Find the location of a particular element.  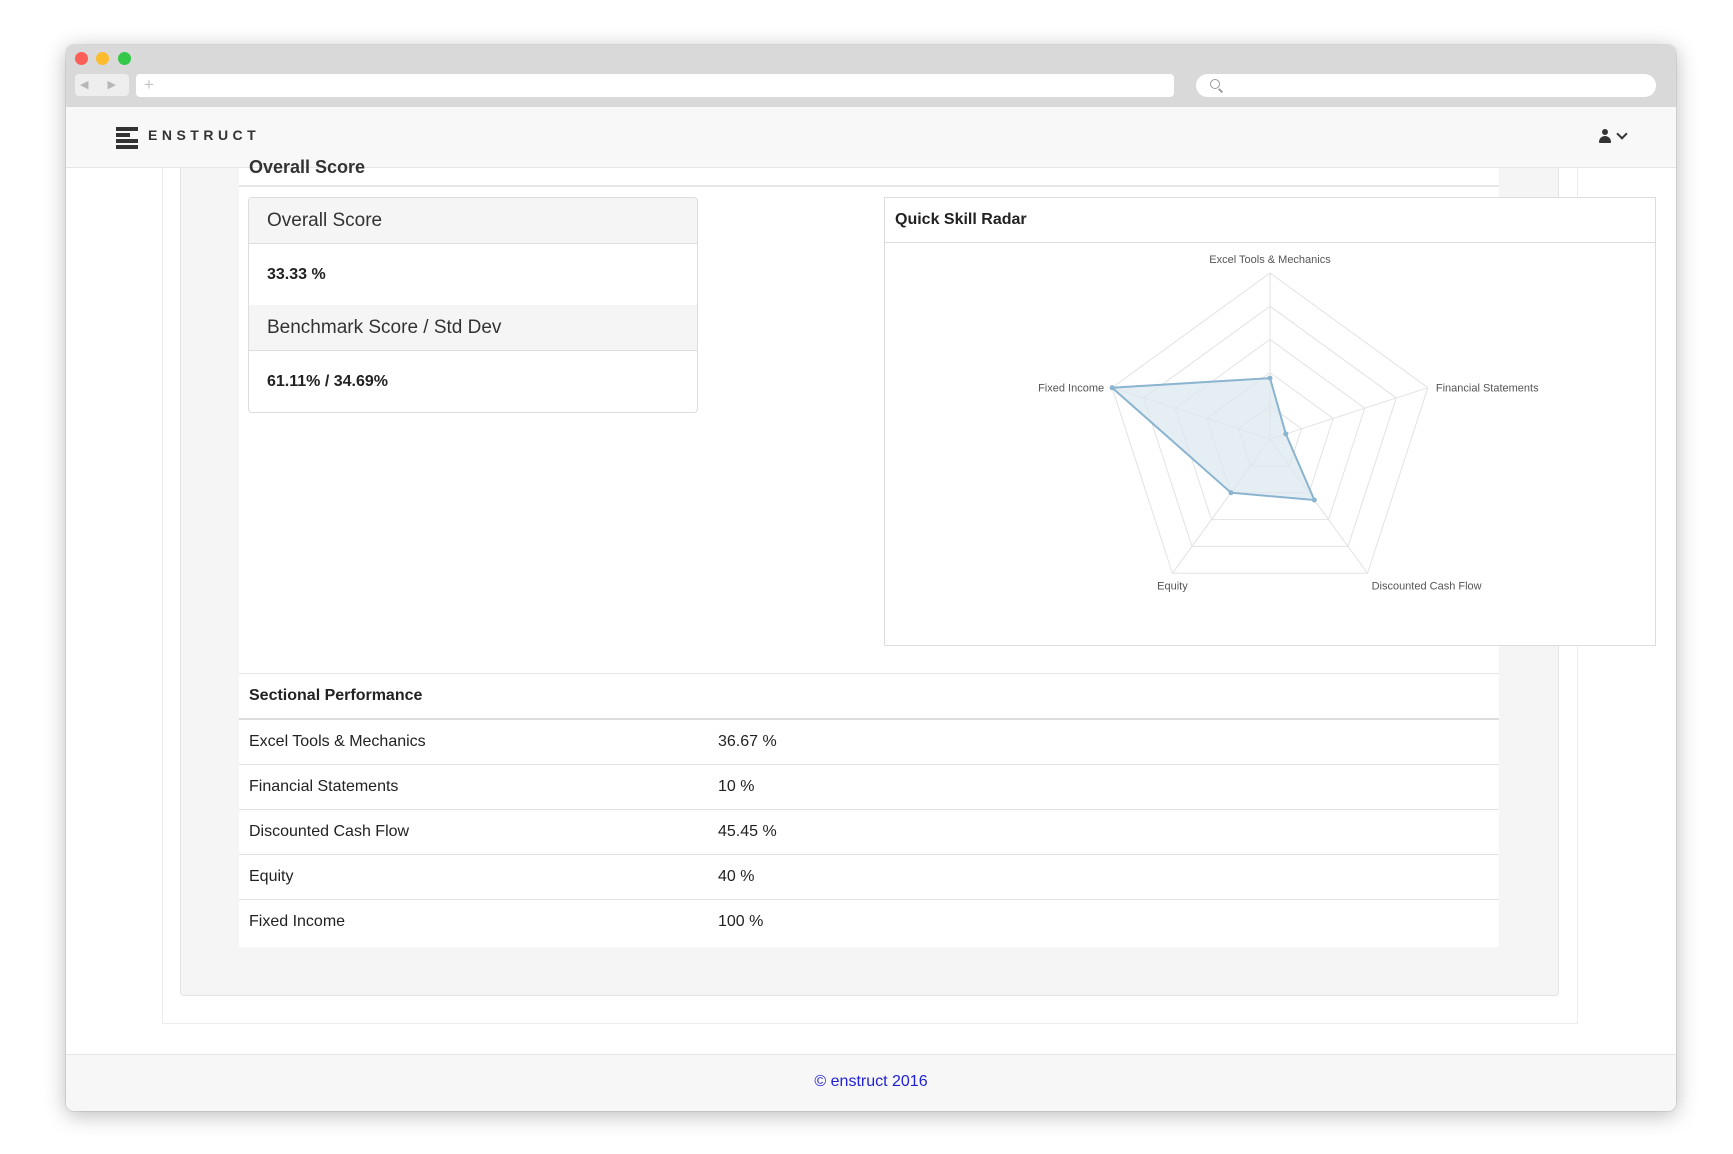

footer-copyright: © enstruct 2016 is located at coordinates (870, 1081).